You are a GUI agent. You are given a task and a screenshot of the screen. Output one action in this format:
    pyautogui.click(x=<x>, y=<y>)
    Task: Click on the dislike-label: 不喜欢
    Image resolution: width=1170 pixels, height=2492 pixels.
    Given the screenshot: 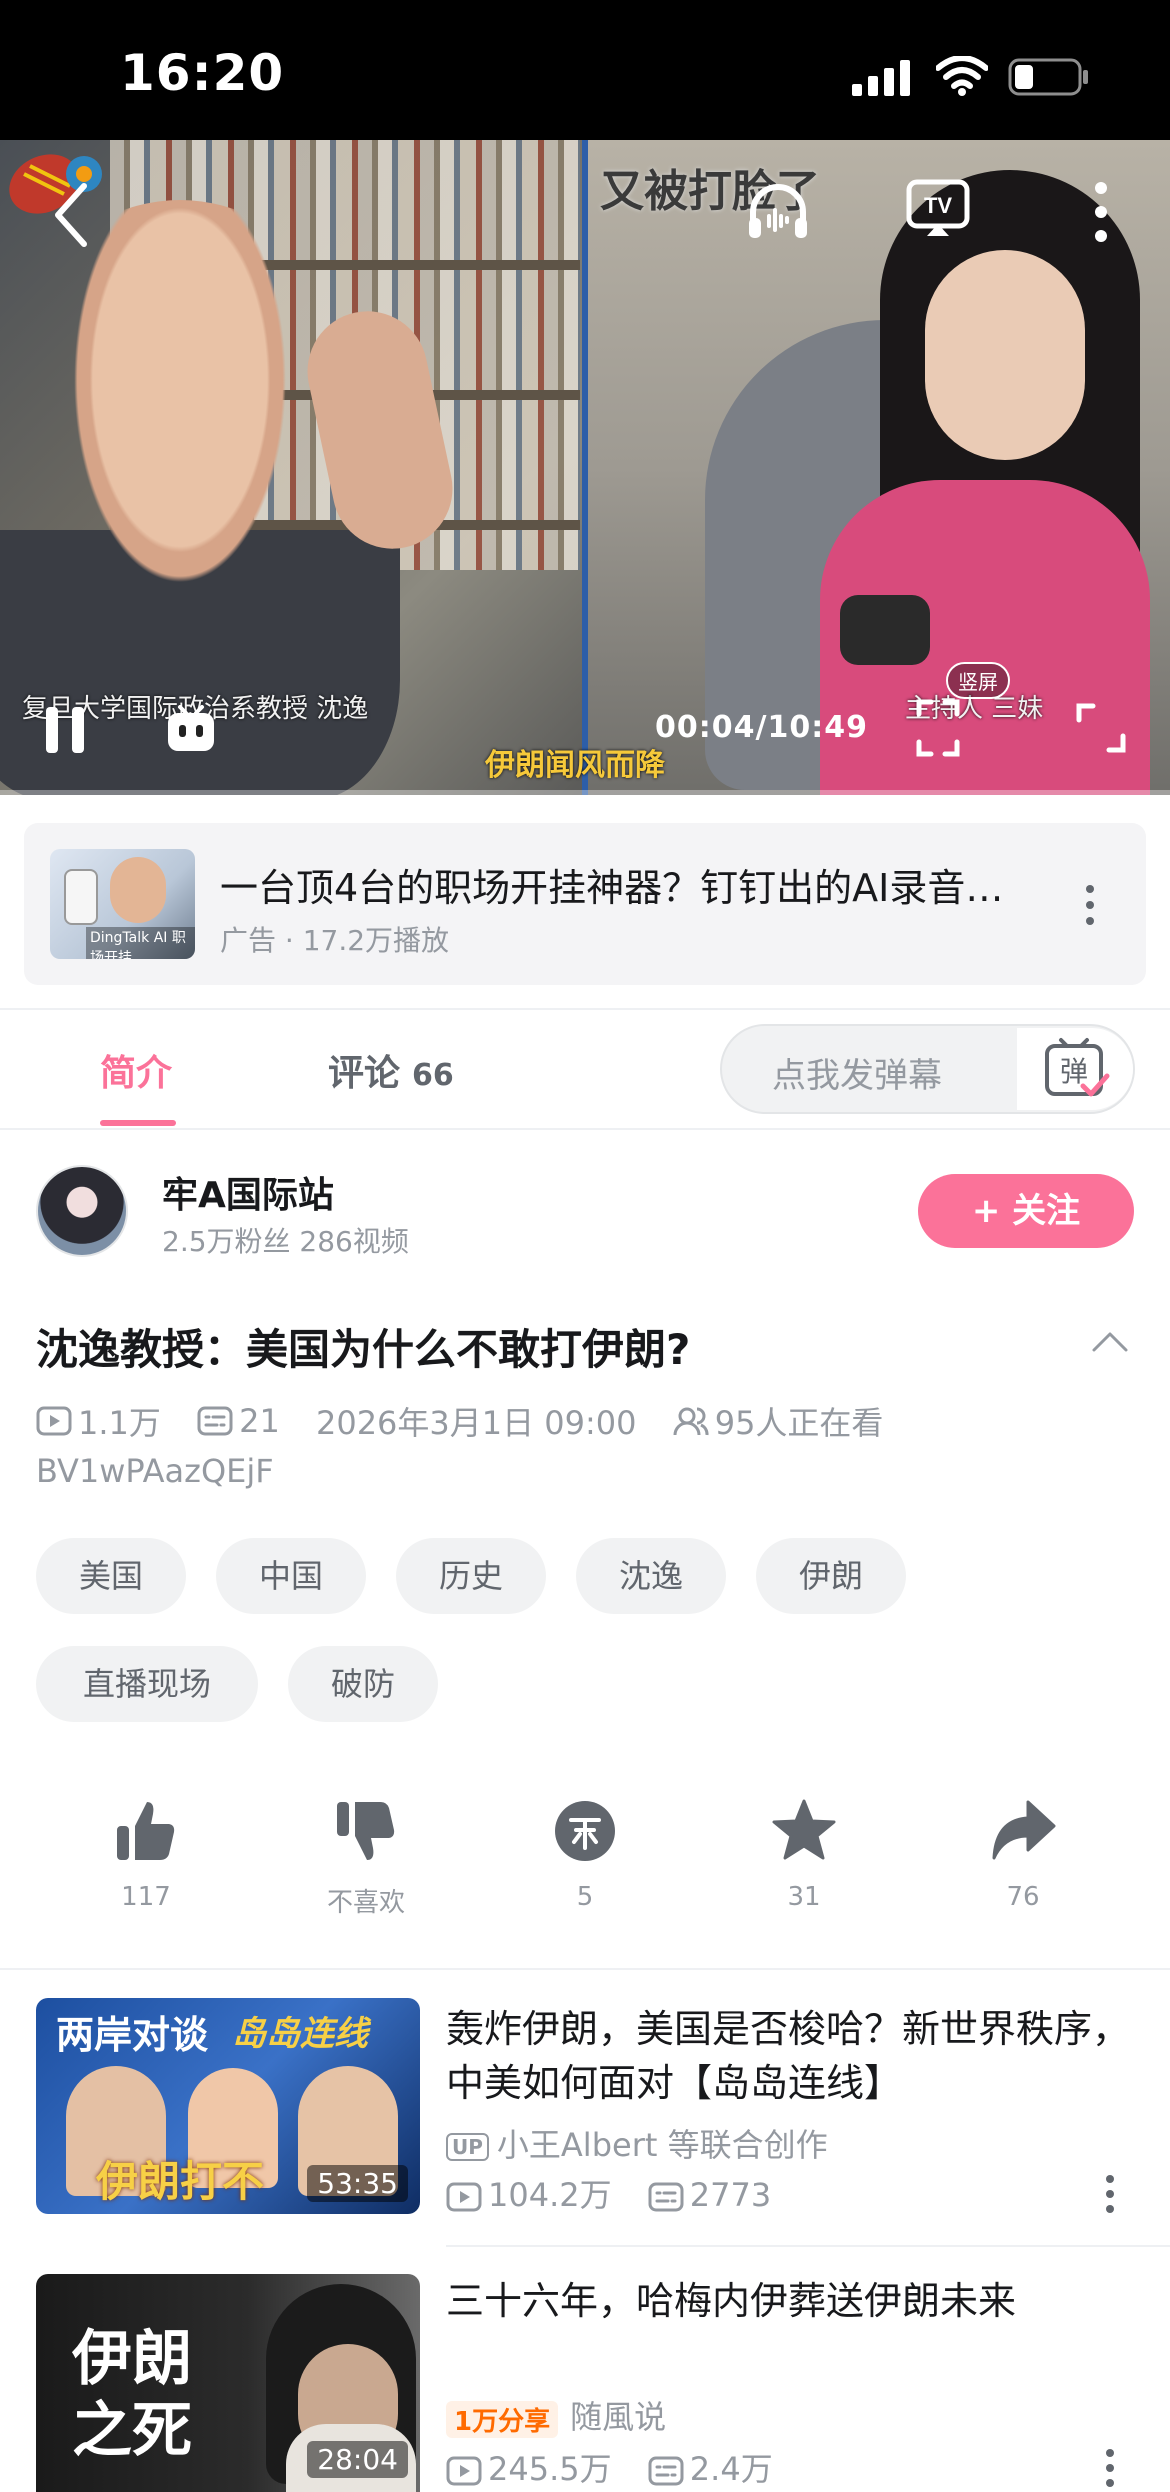 What is the action you would take?
    pyautogui.click(x=365, y=1903)
    